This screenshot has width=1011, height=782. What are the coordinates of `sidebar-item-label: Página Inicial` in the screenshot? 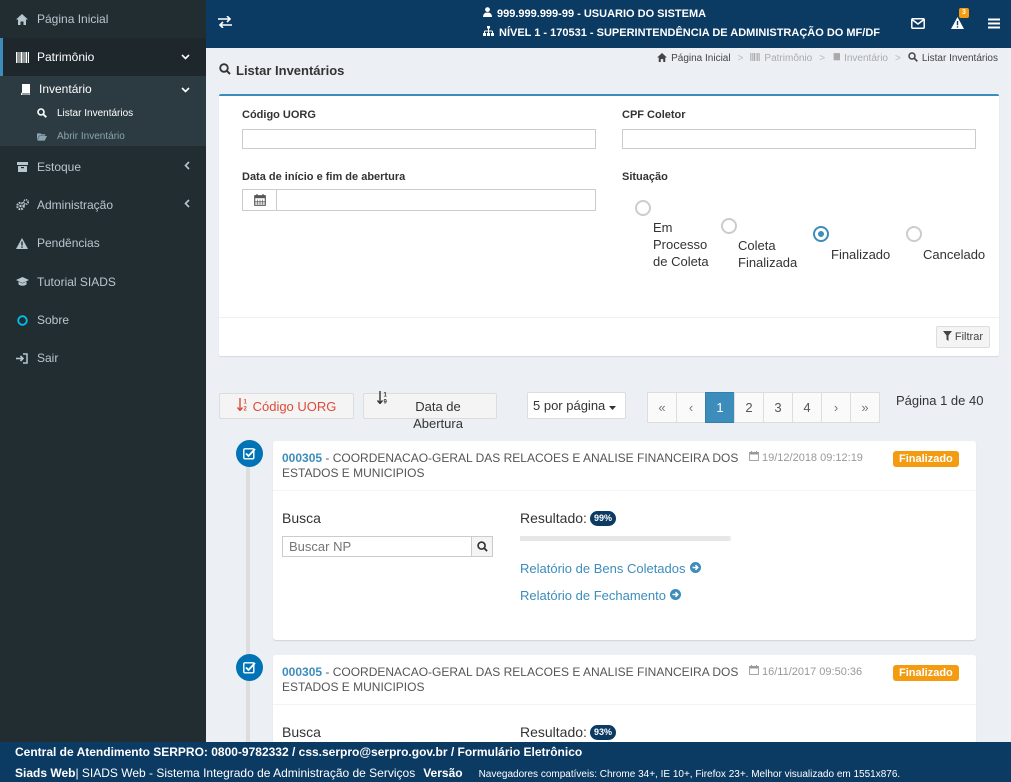 It's located at (73, 19).